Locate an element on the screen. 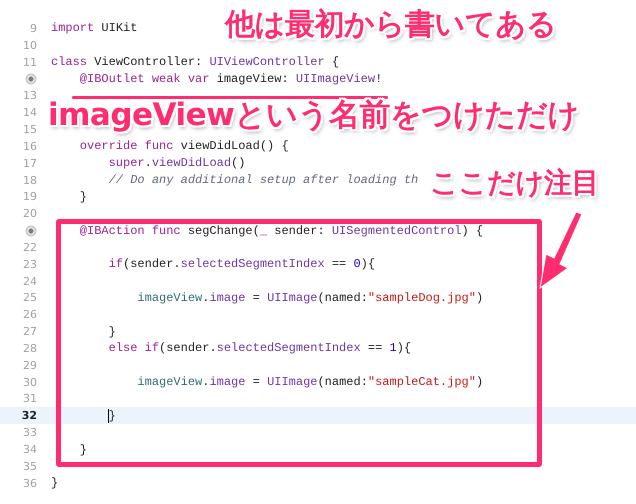  line-number: 23 is located at coordinates (30, 264).